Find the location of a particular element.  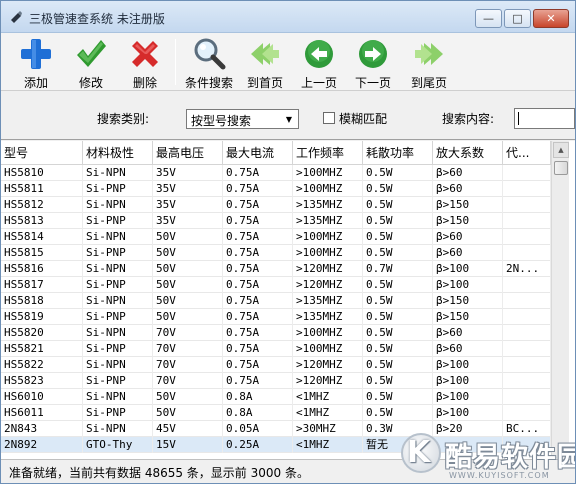

vertical-scrollbar: ▲ is located at coordinates (560, 300).